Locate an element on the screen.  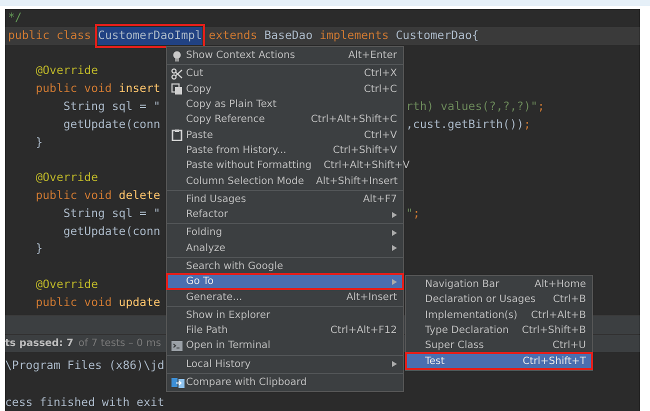
menu-item: Compare with Clipboard is located at coordinates (285, 382).